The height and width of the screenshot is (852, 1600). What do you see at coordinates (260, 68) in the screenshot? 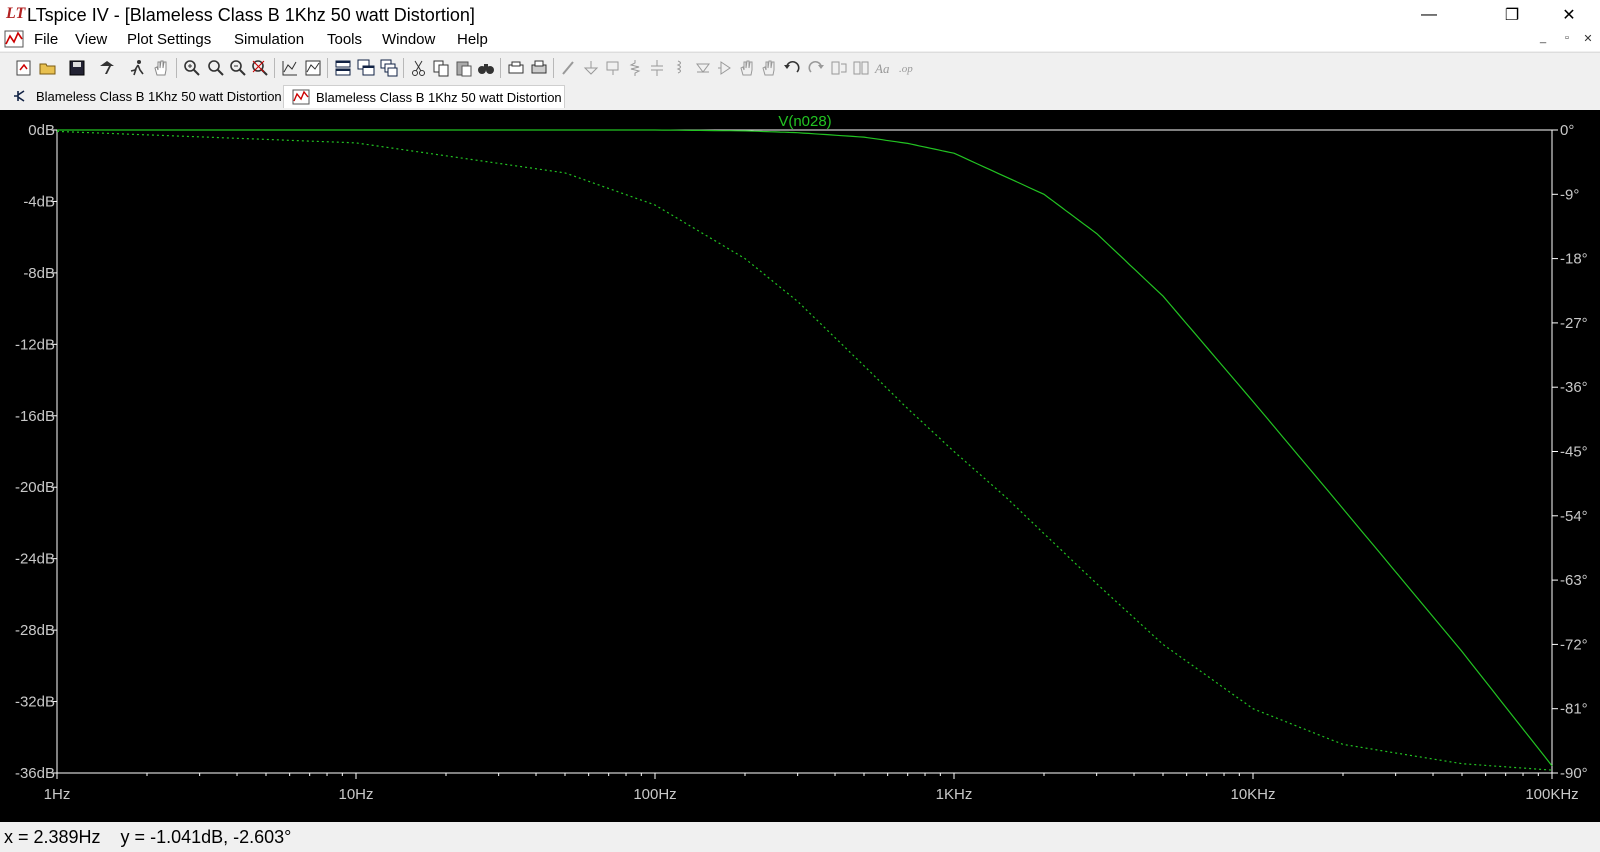
I see `zoom-fit-icon` at bounding box center [260, 68].